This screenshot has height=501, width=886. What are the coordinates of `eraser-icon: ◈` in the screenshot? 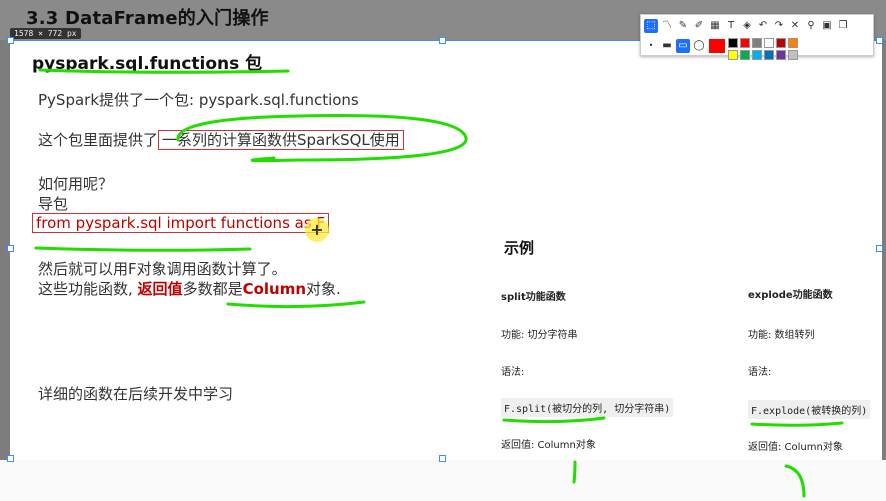 It's located at (747, 26).